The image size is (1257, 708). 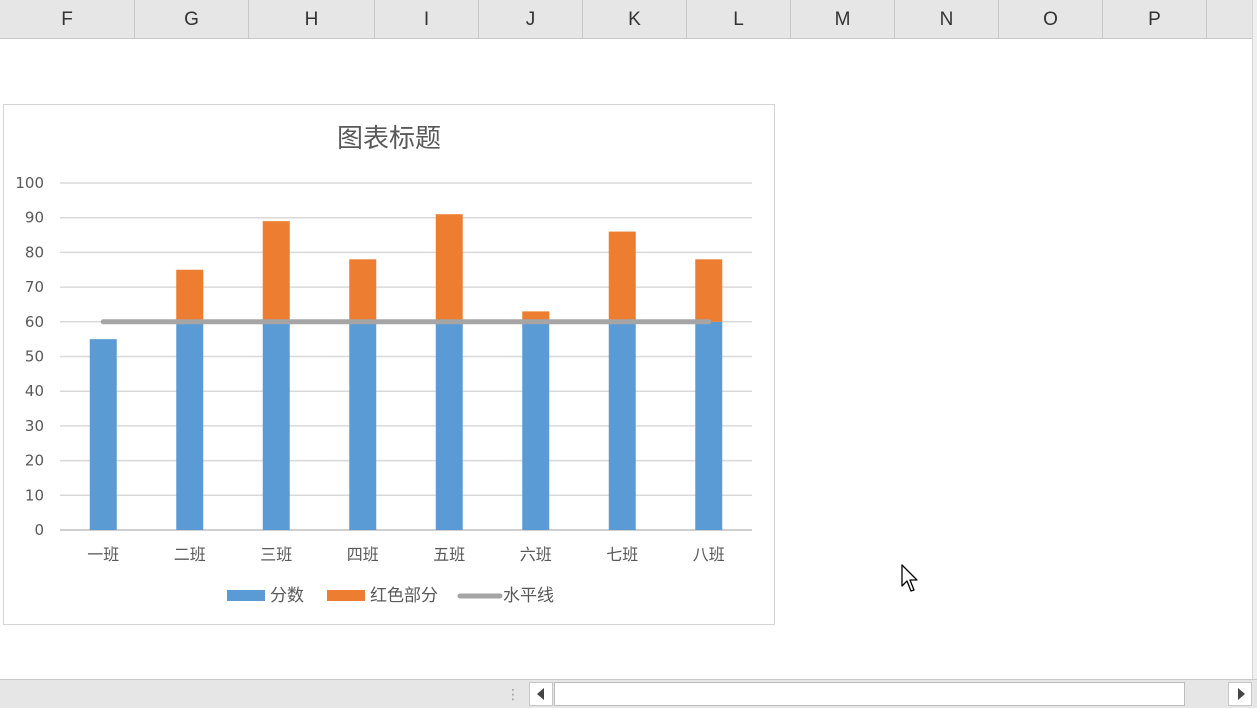 What do you see at coordinates (909, 578) in the screenshot?
I see `mouse-pointer-icon` at bounding box center [909, 578].